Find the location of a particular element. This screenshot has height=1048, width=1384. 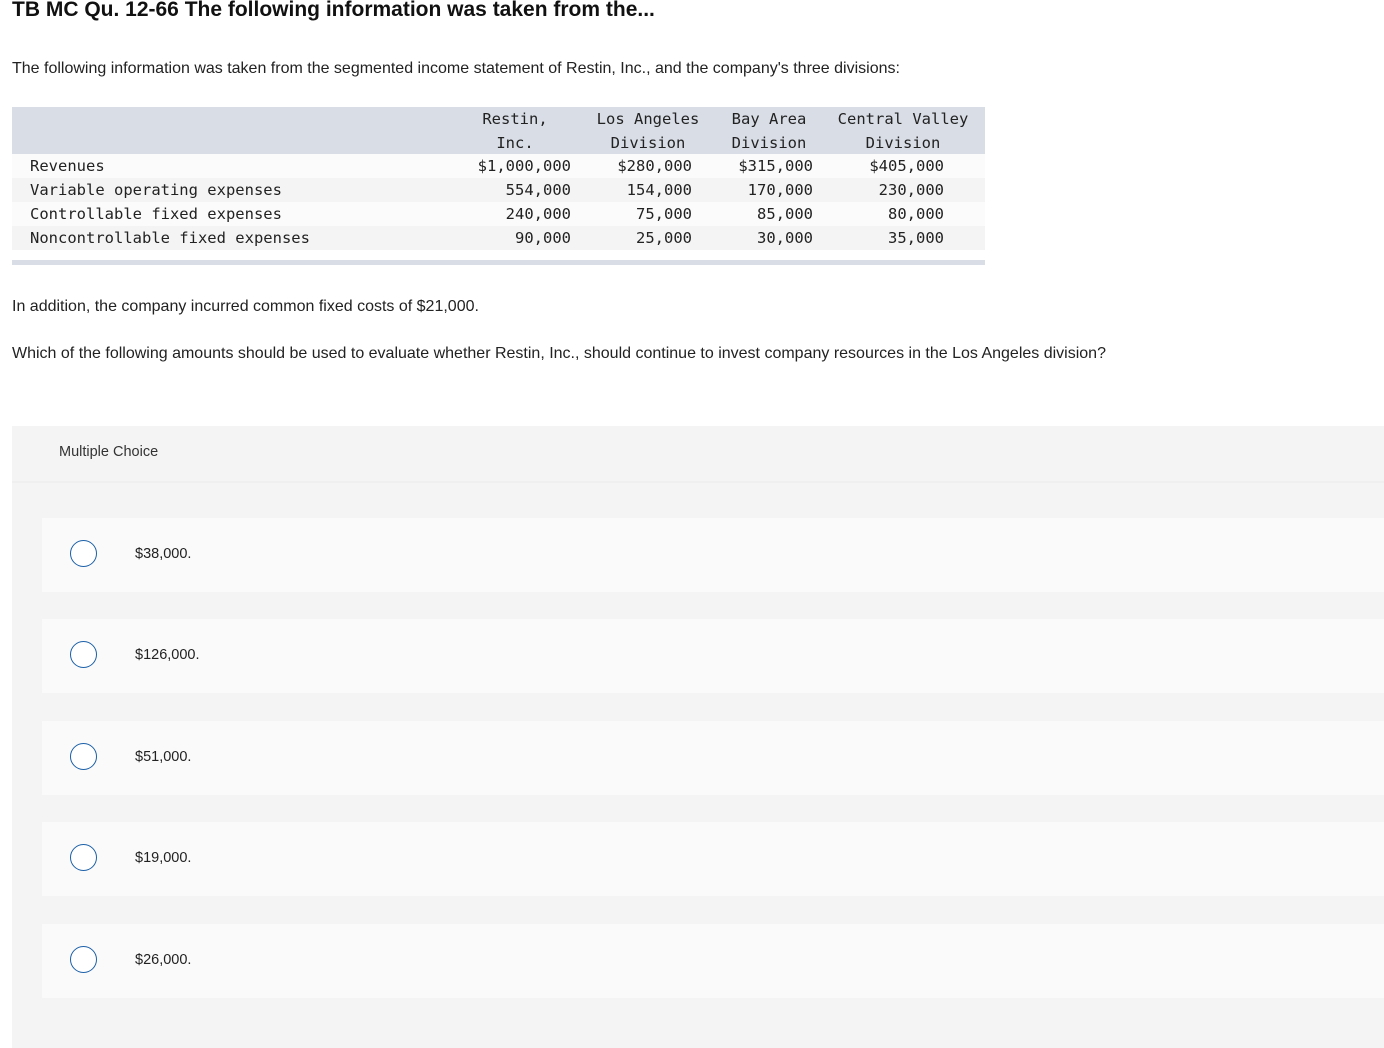

header-line: Inc. is located at coordinates (515, 143).